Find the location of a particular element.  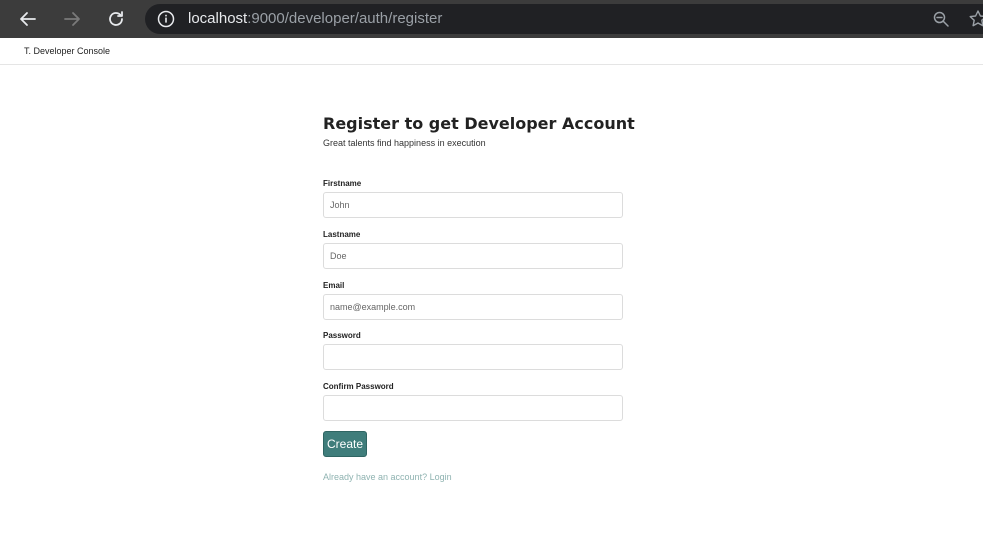

password-group: Password is located at coordinates (473, 350).